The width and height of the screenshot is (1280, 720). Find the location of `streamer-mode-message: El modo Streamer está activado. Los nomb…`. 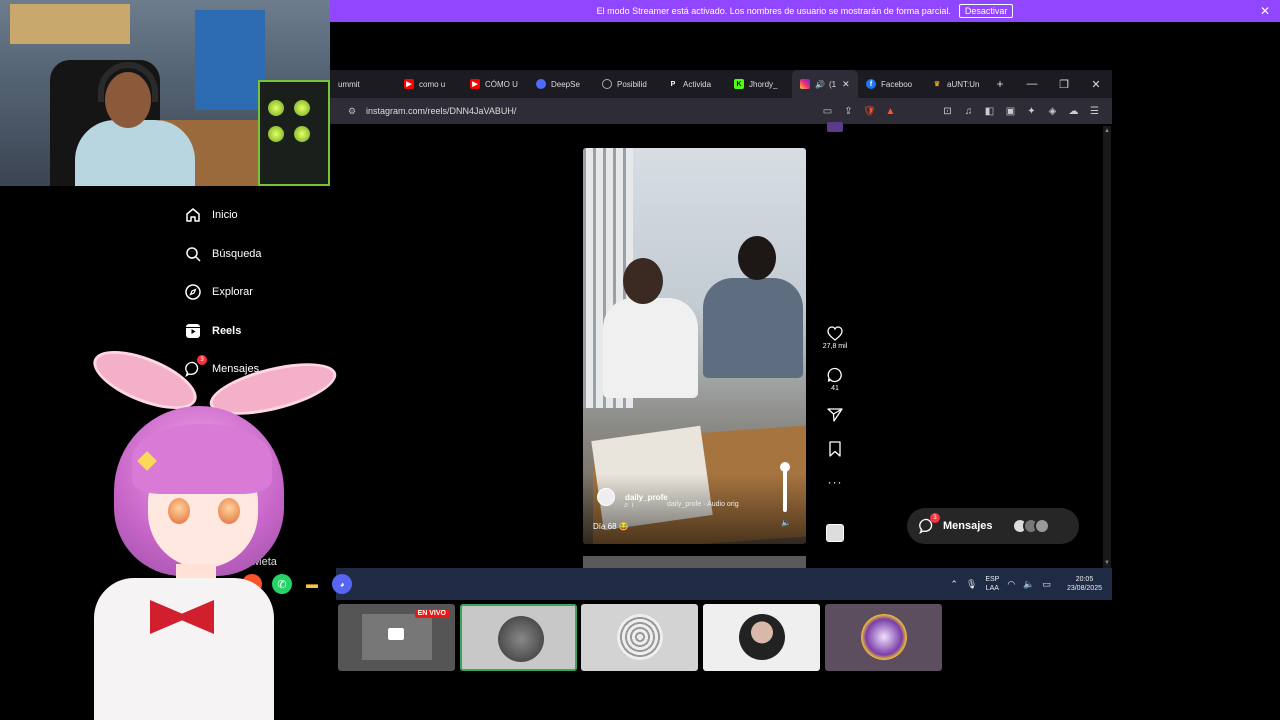

streamer-mode-message: El modo Streamer está activado. Los nomb… is located at coordinates (773, 11).